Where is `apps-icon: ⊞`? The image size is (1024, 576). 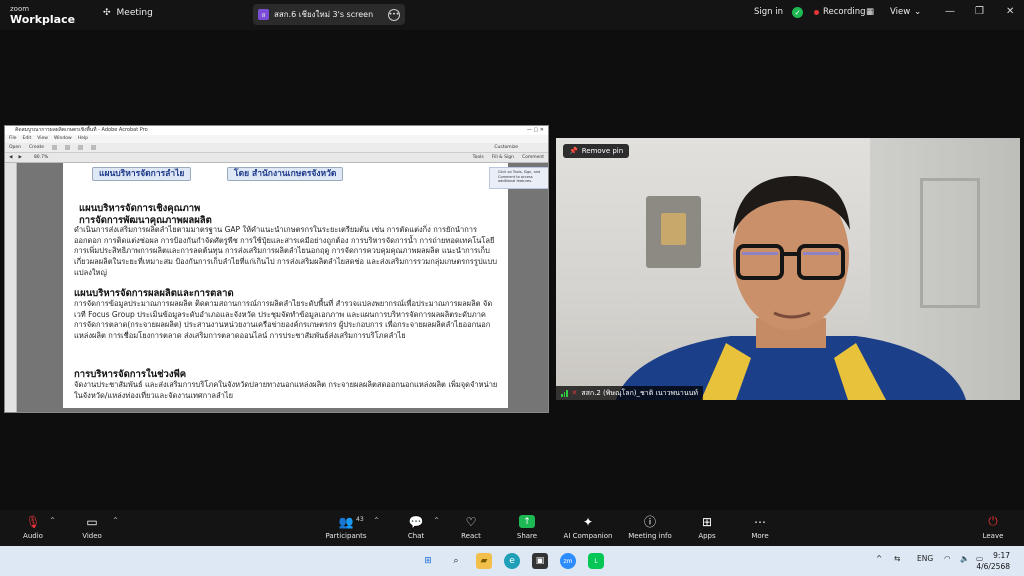
apps-icon: ⊞ is located at coordinates (707, 521).